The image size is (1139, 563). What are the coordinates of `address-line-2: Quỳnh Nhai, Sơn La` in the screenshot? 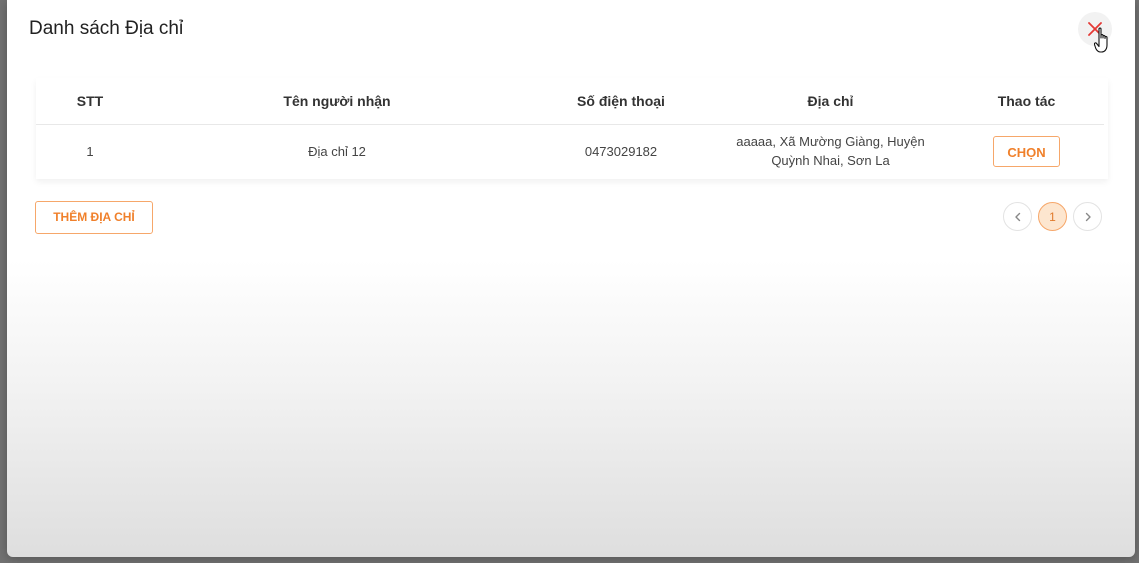 It's located at (830, 160).